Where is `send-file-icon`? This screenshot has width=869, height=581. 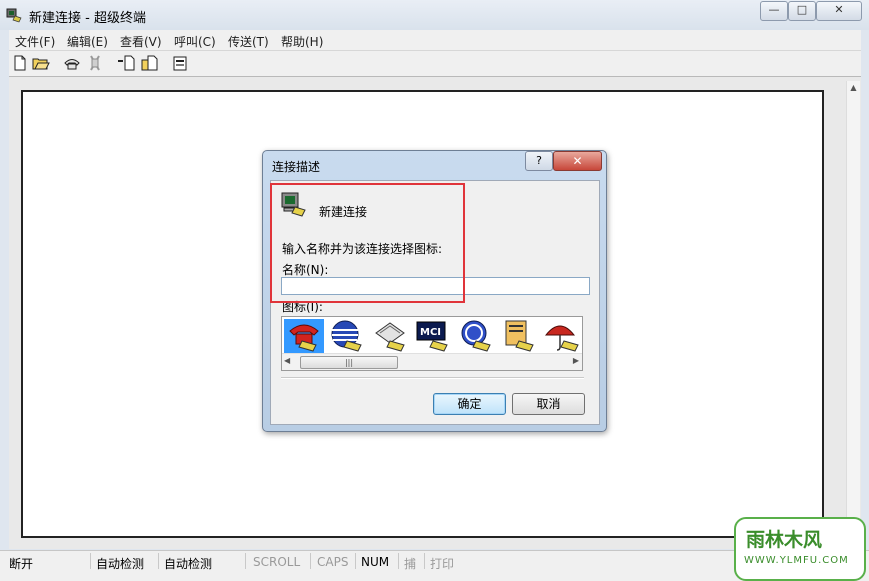 send-file-icon is located at coordinates (126, 63).